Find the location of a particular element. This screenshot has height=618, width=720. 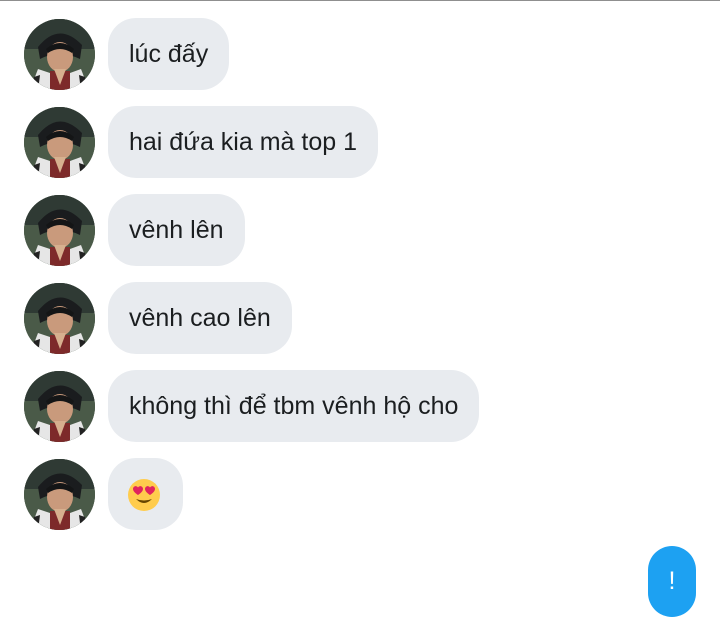

sent-message-text: ! is located at coordinates (672, 581).